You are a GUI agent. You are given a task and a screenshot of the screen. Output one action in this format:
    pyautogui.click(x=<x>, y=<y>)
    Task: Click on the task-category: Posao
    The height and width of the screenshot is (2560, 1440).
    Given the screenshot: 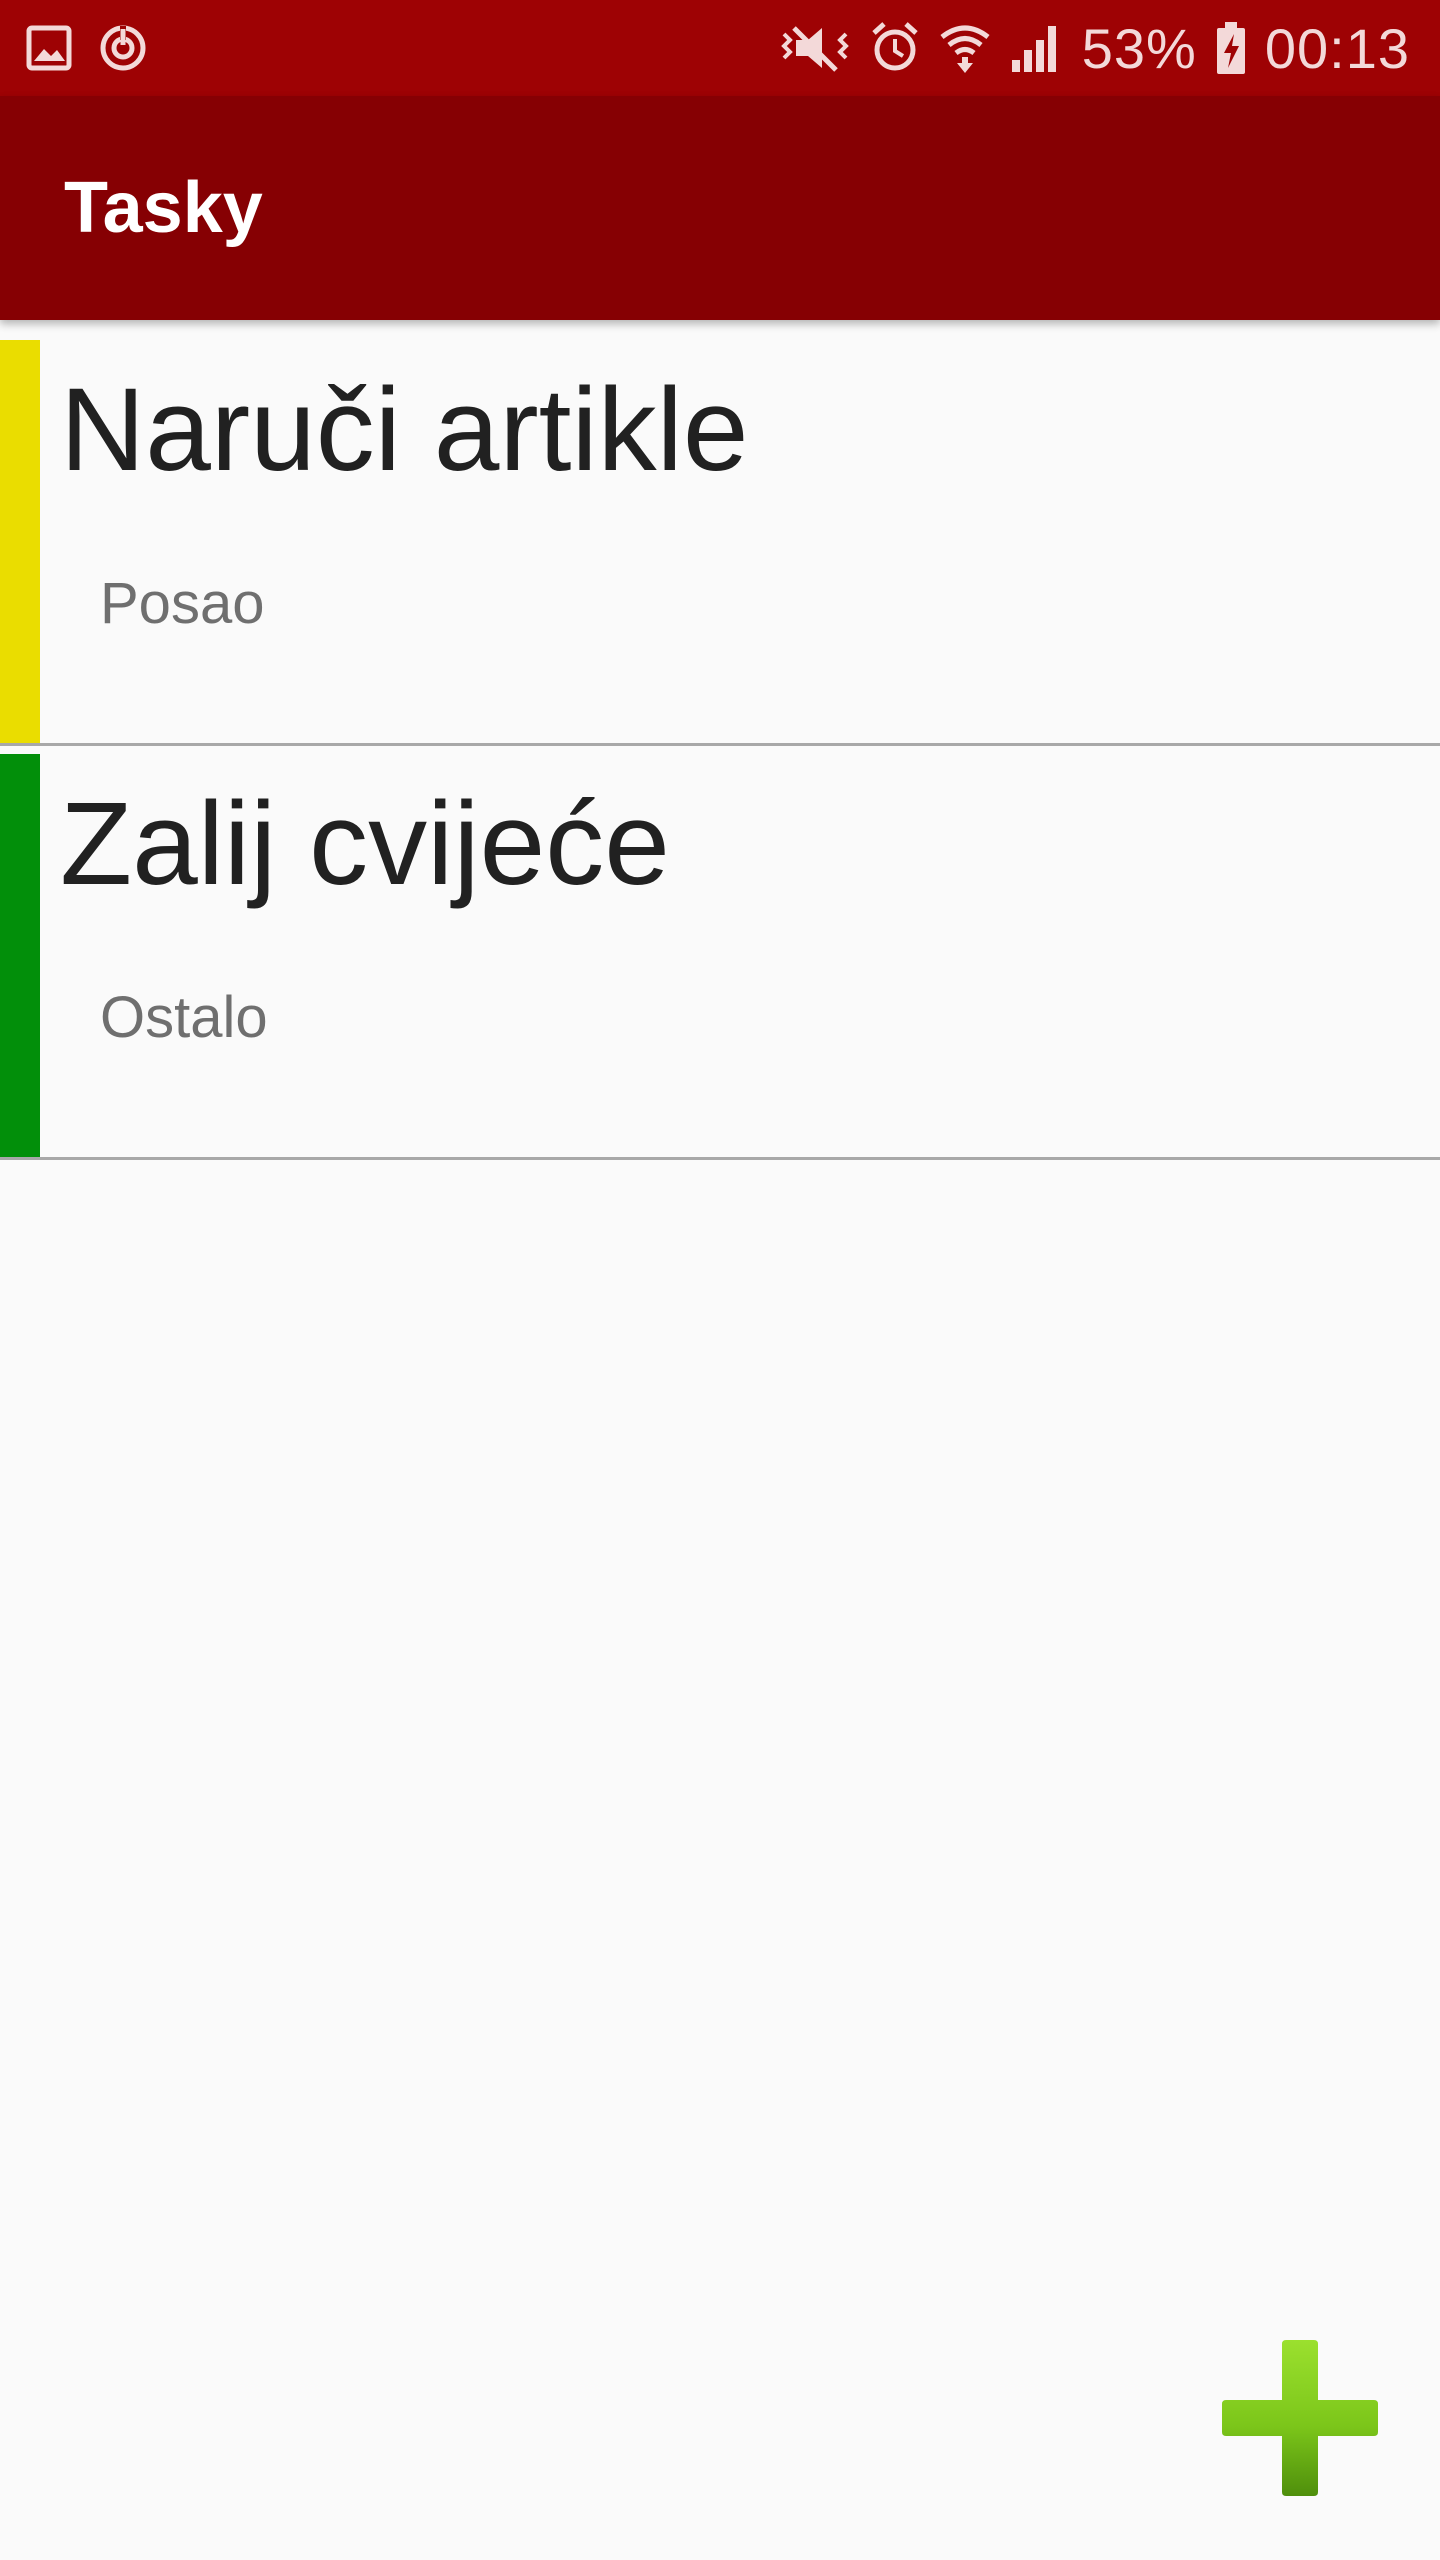 What is the action you would take?
    pyautogui.click(x=182, y=603)
    